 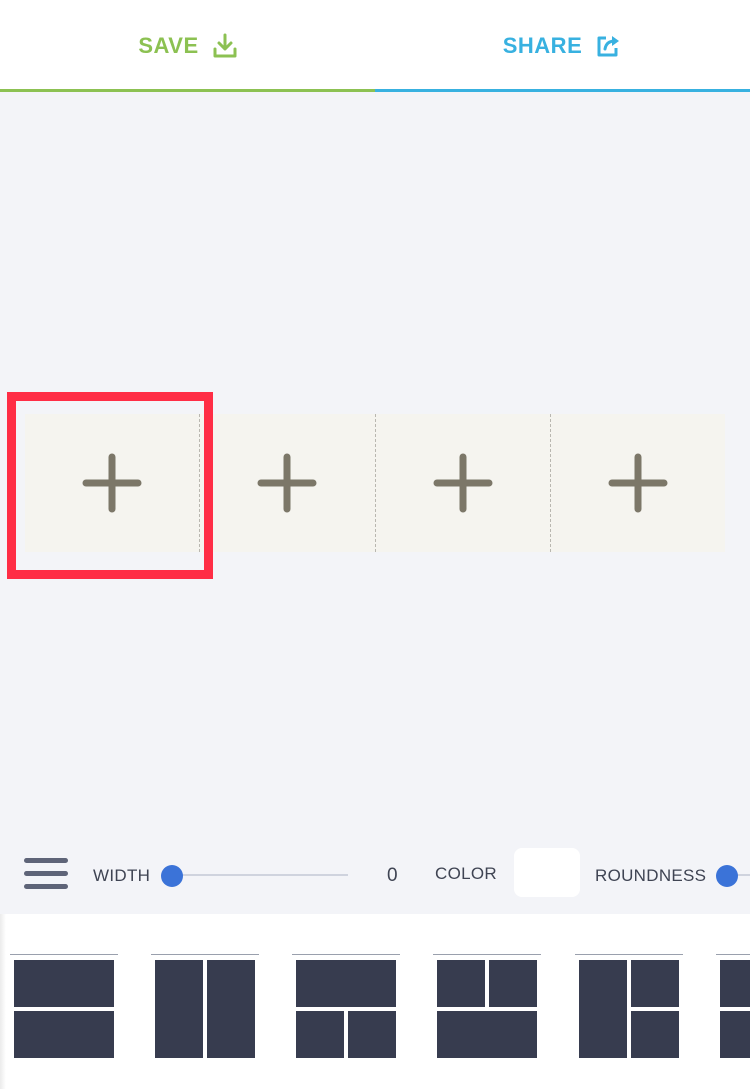 I want to click on layout-partial-next, so click(x=733, y=1006).